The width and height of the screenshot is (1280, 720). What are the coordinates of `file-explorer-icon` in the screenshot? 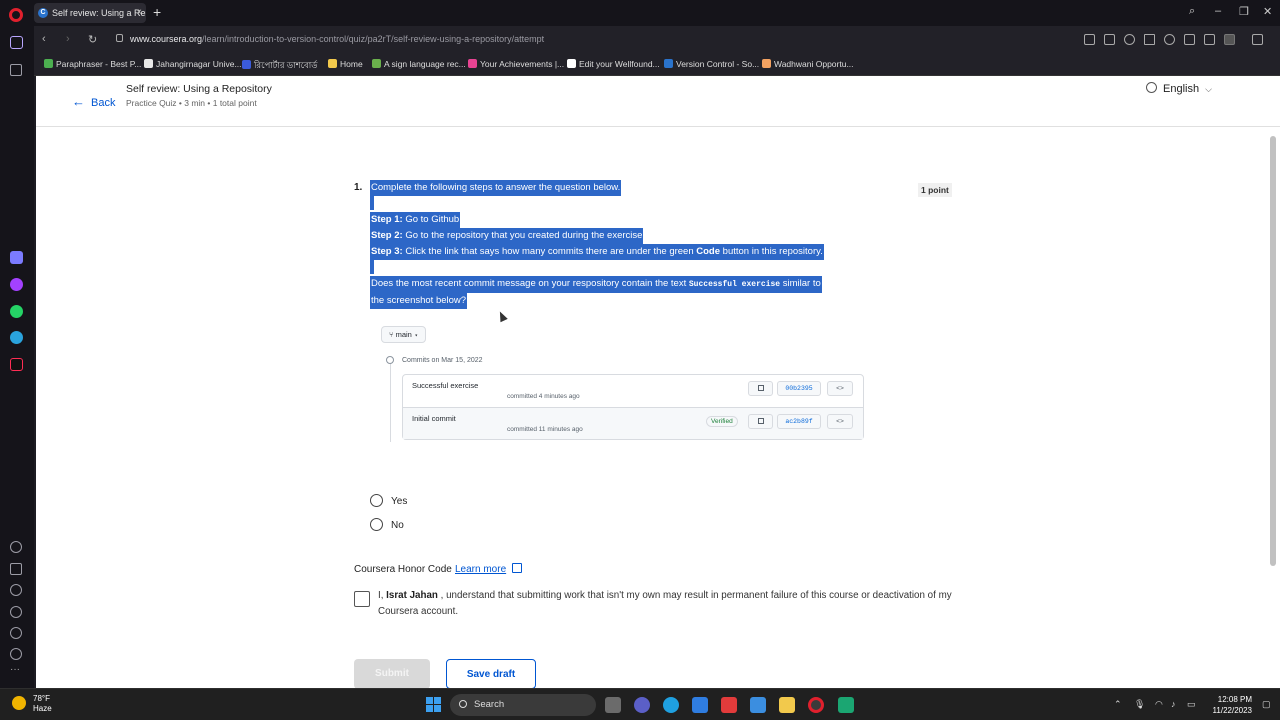 It's located at (787, 705).